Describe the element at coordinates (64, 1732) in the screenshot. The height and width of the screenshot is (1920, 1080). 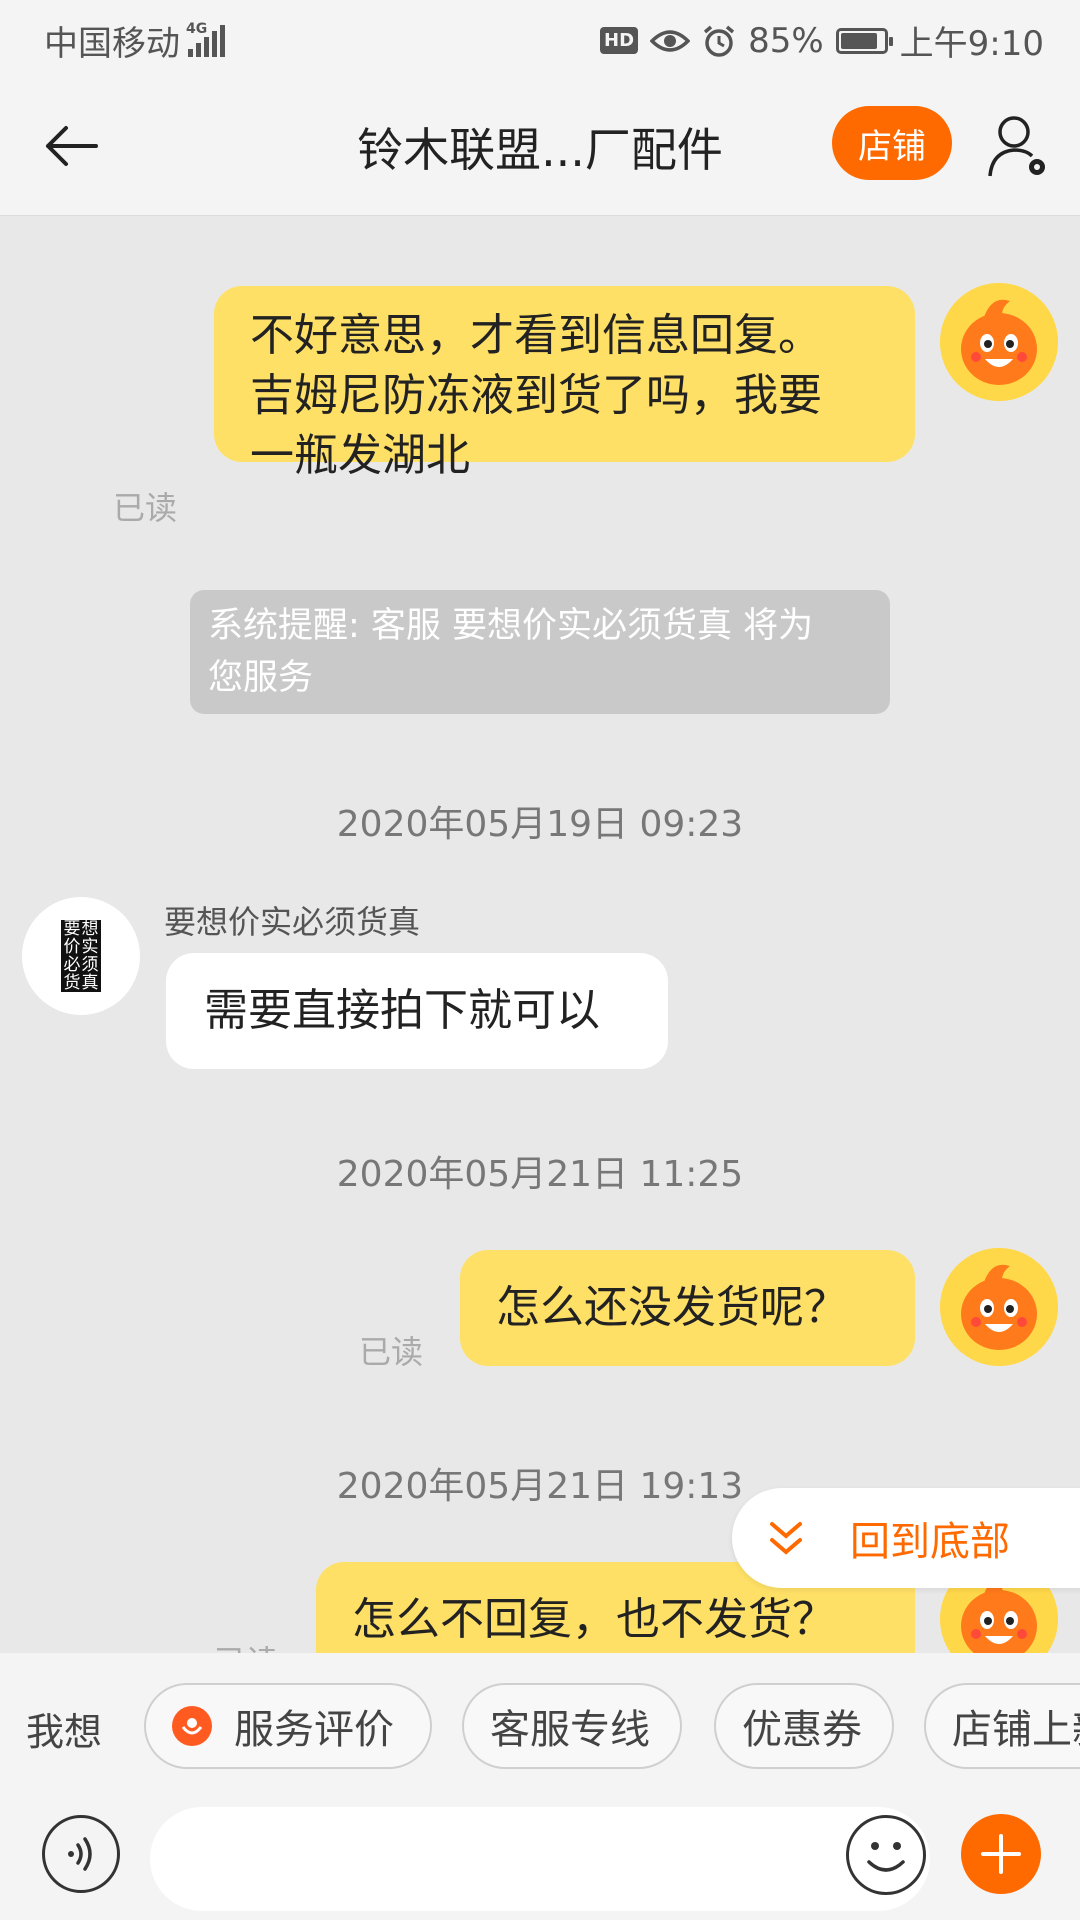
I see `quick-actions-prefix: 我想` at that location.